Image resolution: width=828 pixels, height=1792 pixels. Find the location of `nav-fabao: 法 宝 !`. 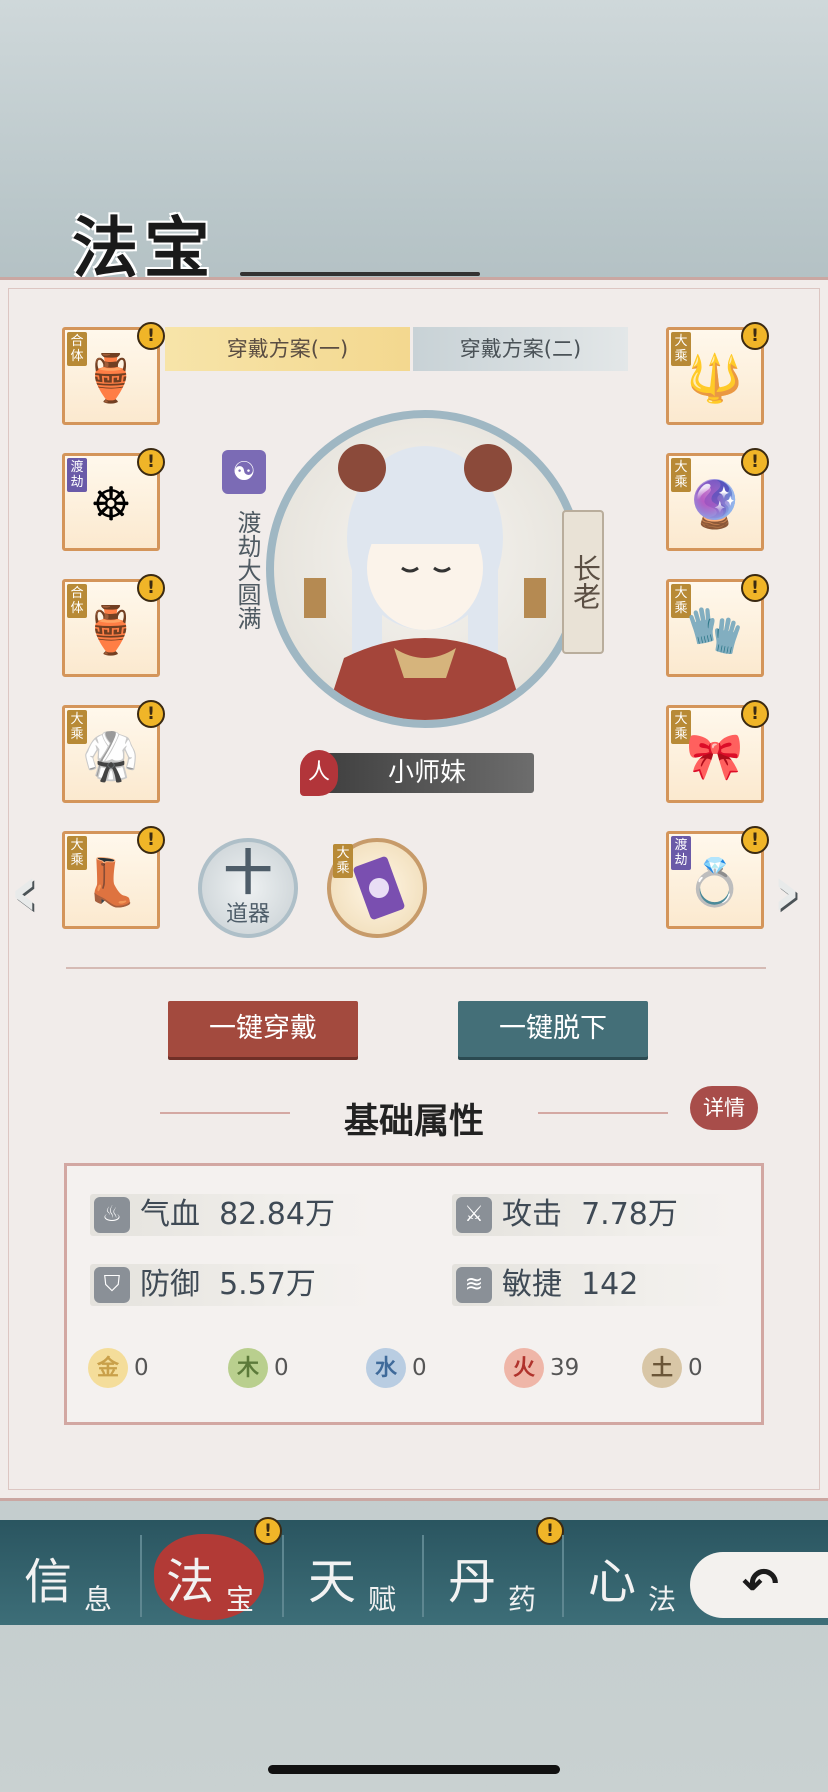

nav-fabao: 法 宝 ! is located at coordinates (212, 1571).